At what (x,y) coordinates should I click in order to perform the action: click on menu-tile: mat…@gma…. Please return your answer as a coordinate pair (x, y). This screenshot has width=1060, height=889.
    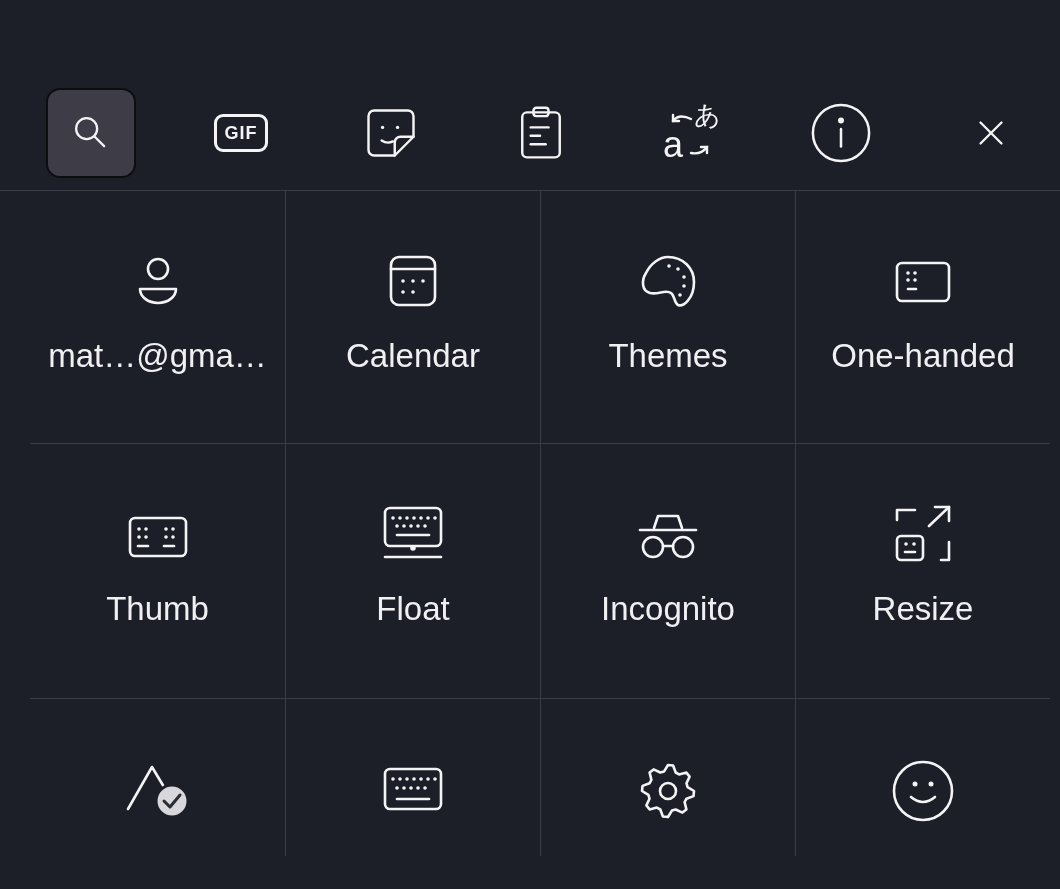
    Looking at the image, I should click on (157, 317).